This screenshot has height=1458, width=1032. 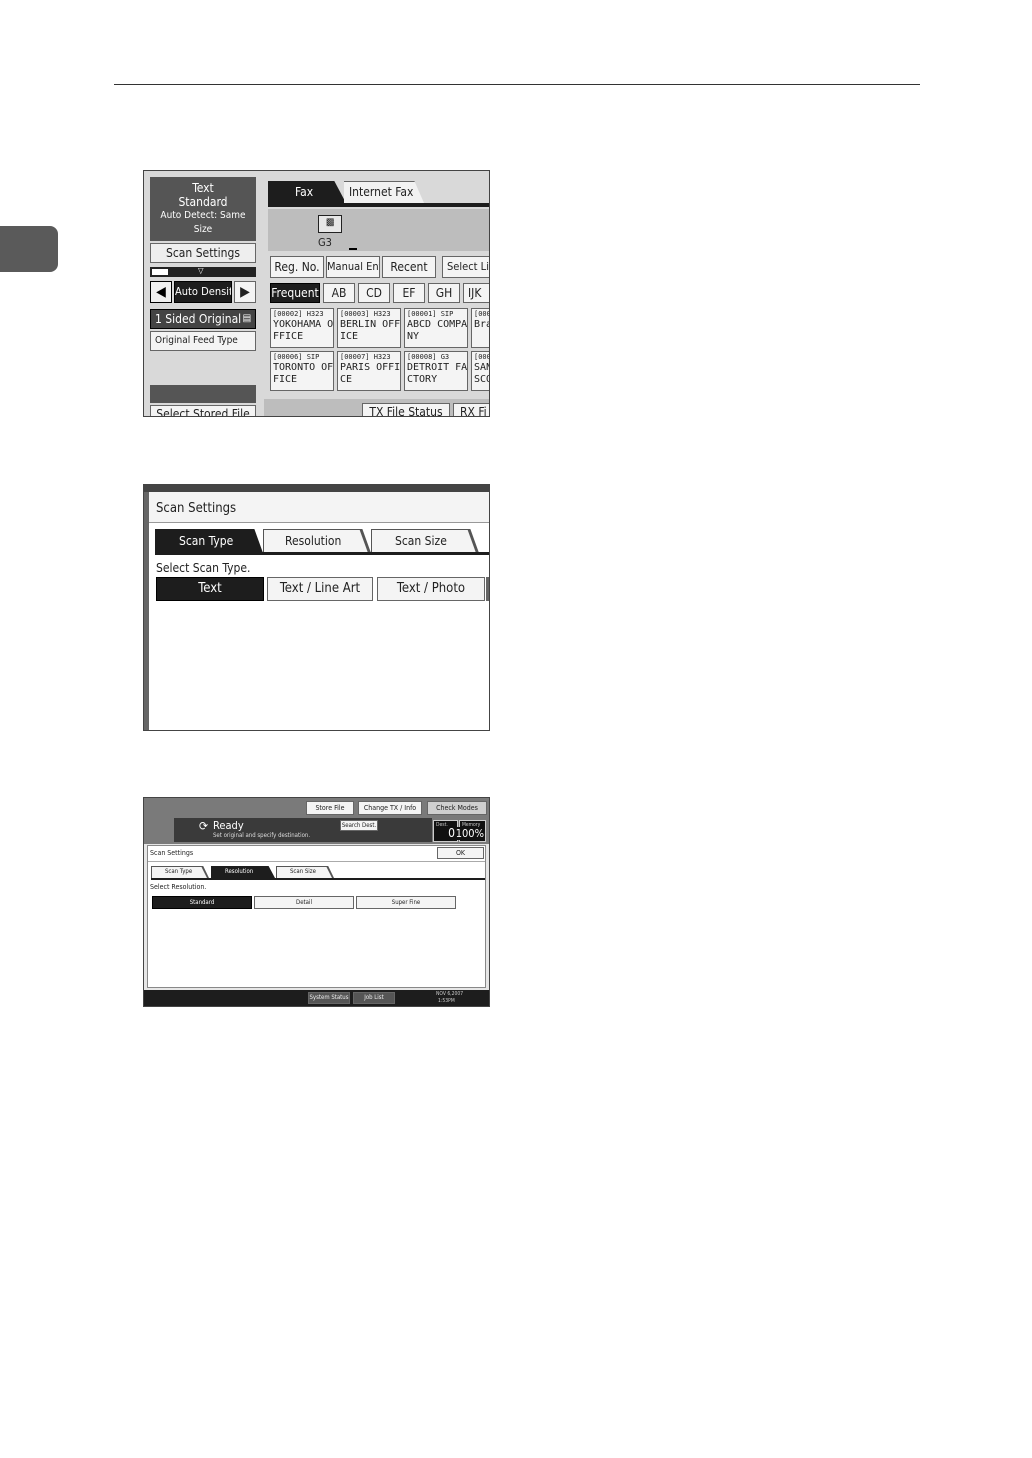 I want to click on index-tab-ef: EF, so click(x=409, y=293).